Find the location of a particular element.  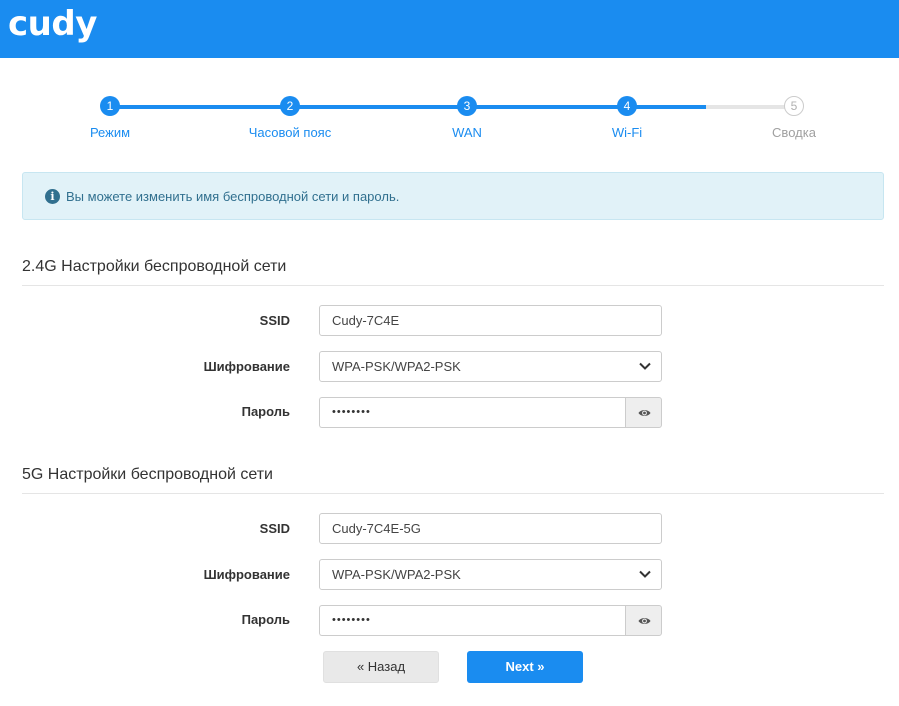

password-group-5g: •••••••• is located at coordinates (490, 620).